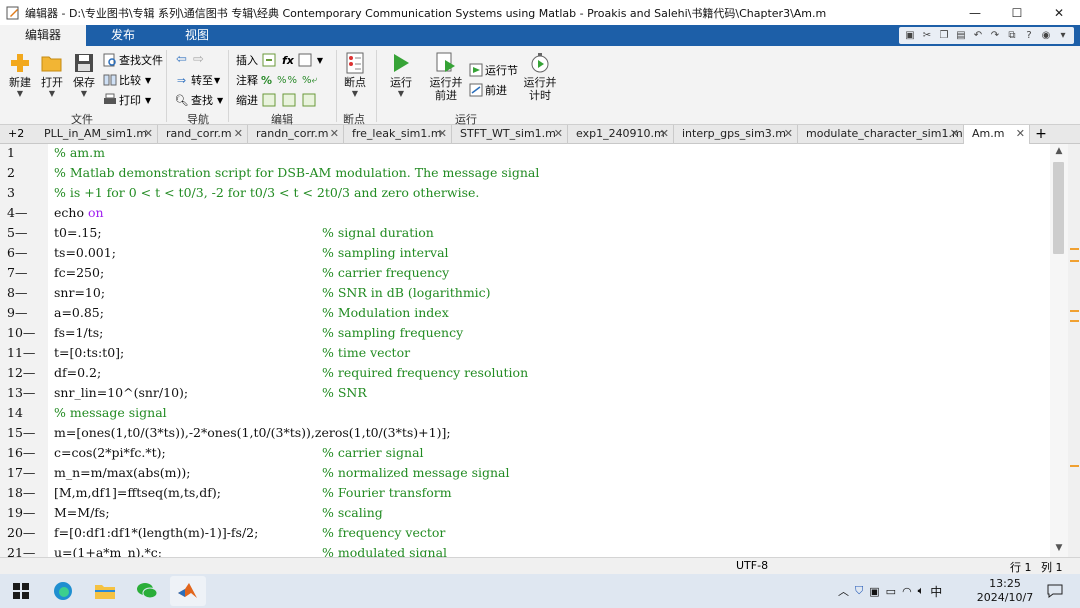 The image size is (1080, 608). I want to click on code-line: 7— fc=250; % carrier frequency, so click(534, 273).